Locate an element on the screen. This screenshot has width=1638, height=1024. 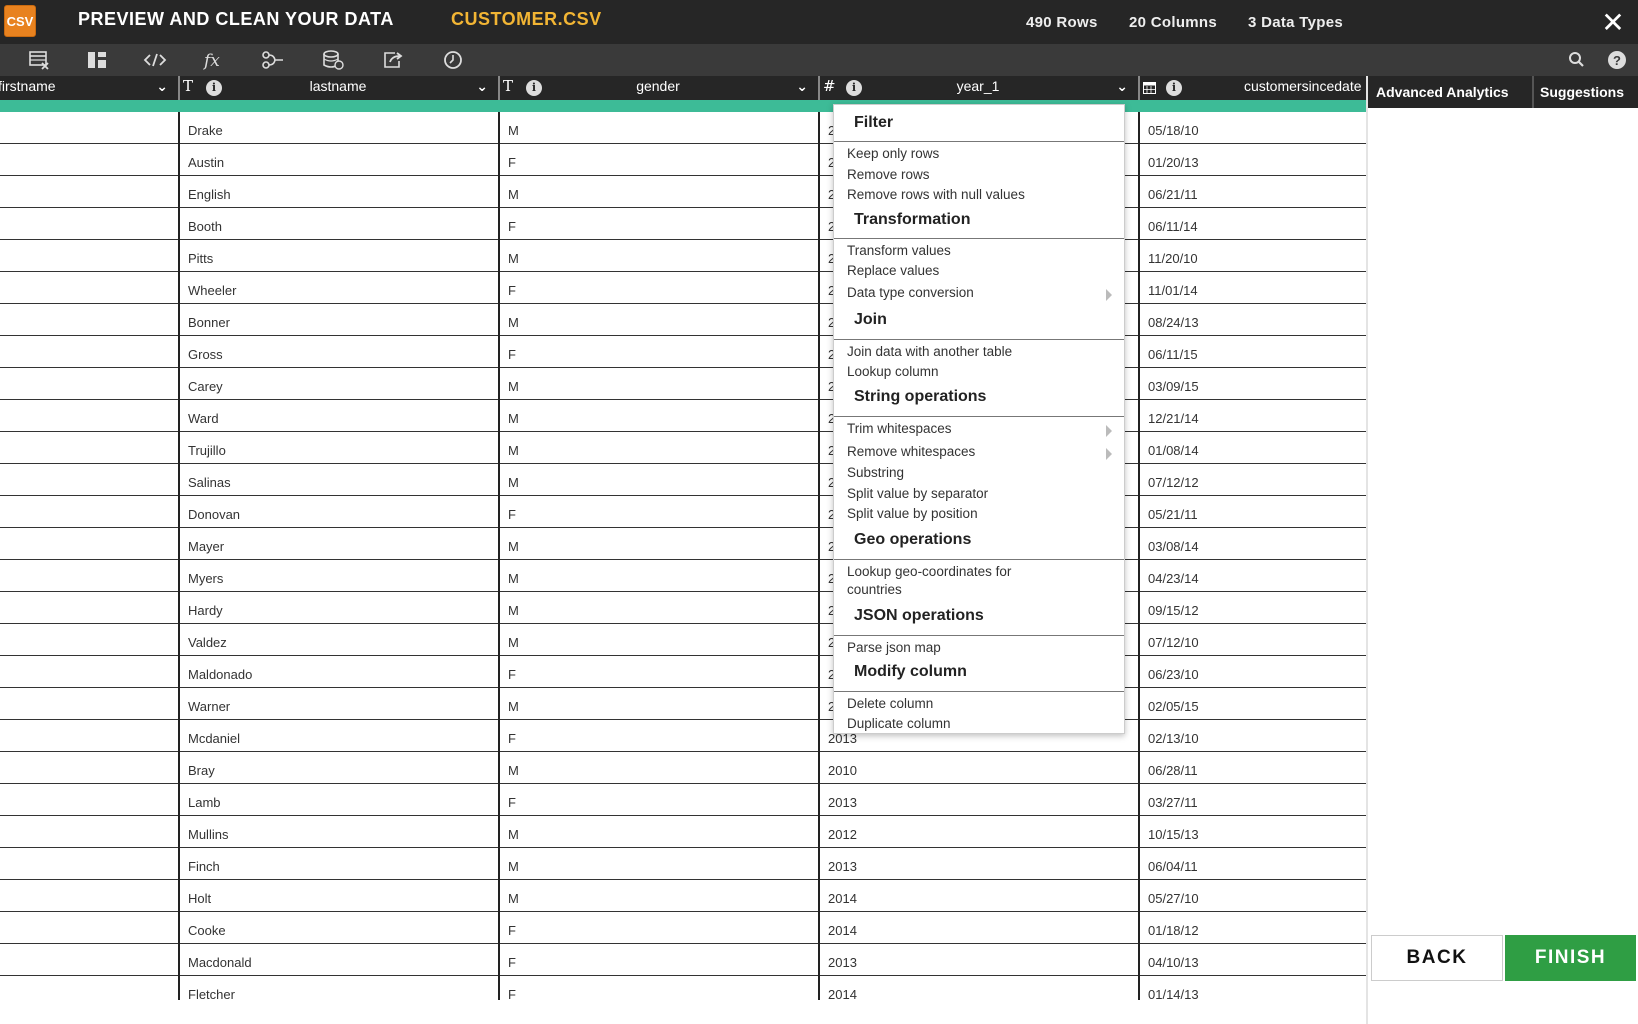
table-cell: Fletcher is located at coordinates (339, 988).